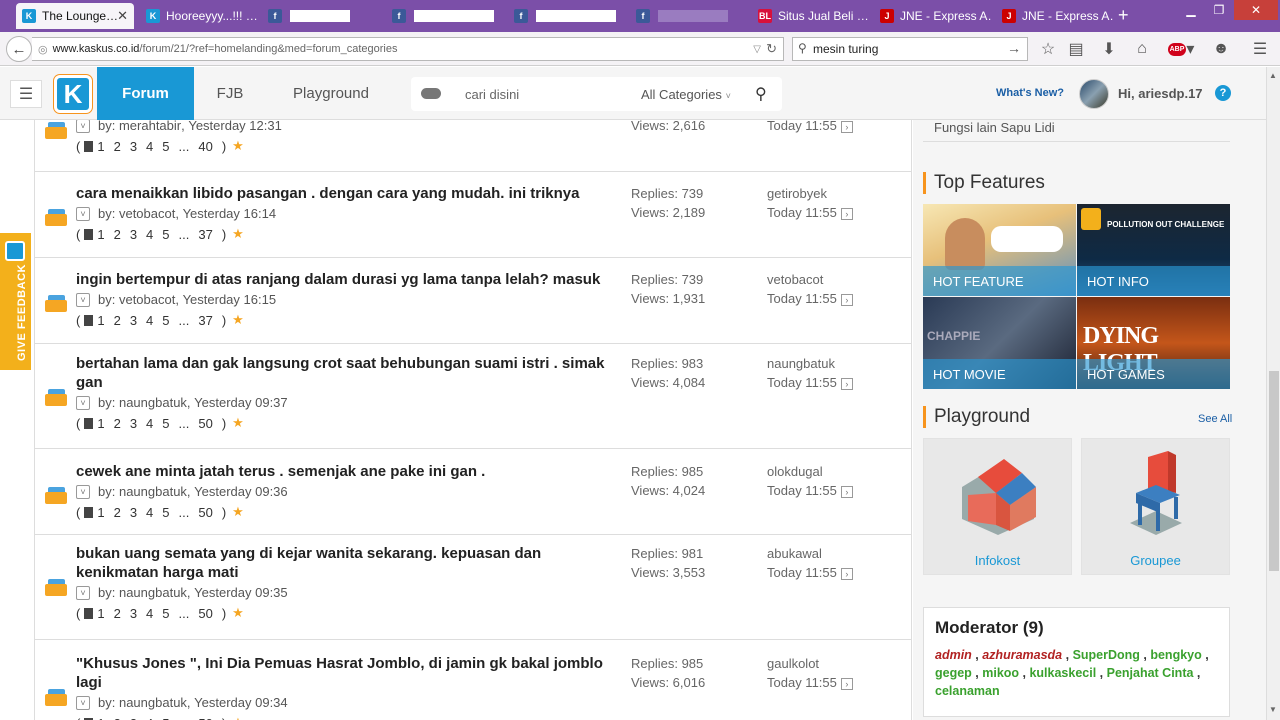 This screenshot has width=1280, height=720. What do you see at coordinates (75, 16) in the screenshot?
I see `tab-the-lounge: K The Lounge… ✕` at bounding box center [75, 16].